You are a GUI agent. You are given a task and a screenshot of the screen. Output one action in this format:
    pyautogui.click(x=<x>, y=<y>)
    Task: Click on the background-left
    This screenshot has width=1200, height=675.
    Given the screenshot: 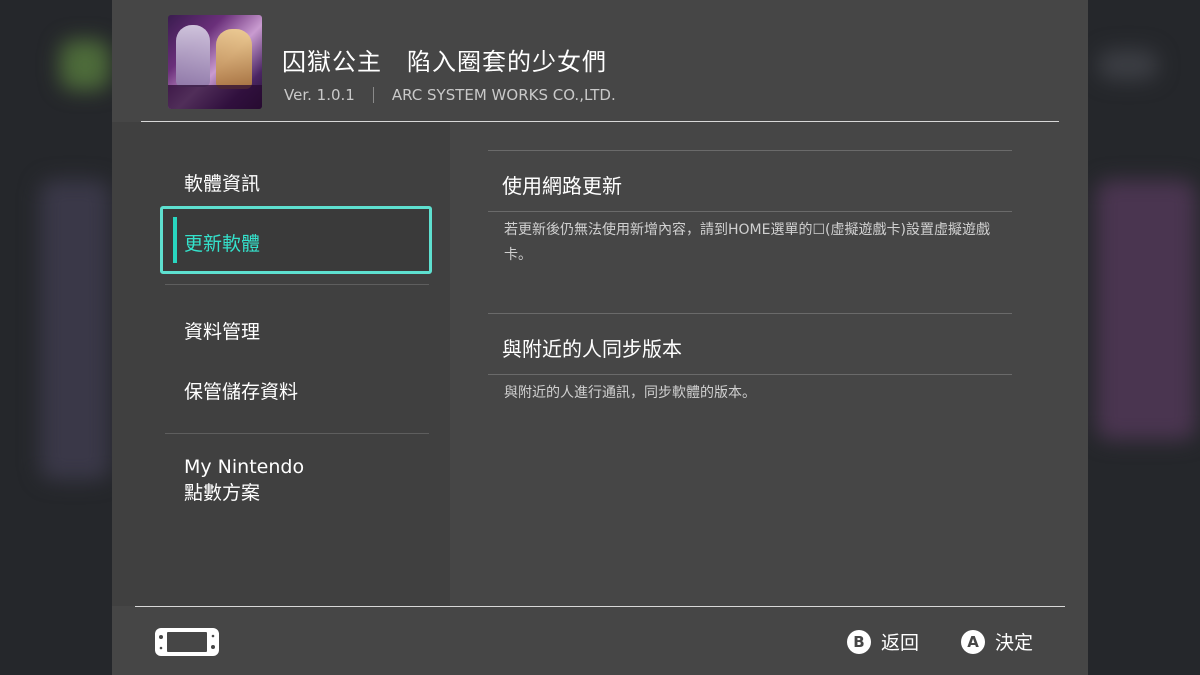 What is the action you would take?
    pyautogui.click(x=56, y=337)
    